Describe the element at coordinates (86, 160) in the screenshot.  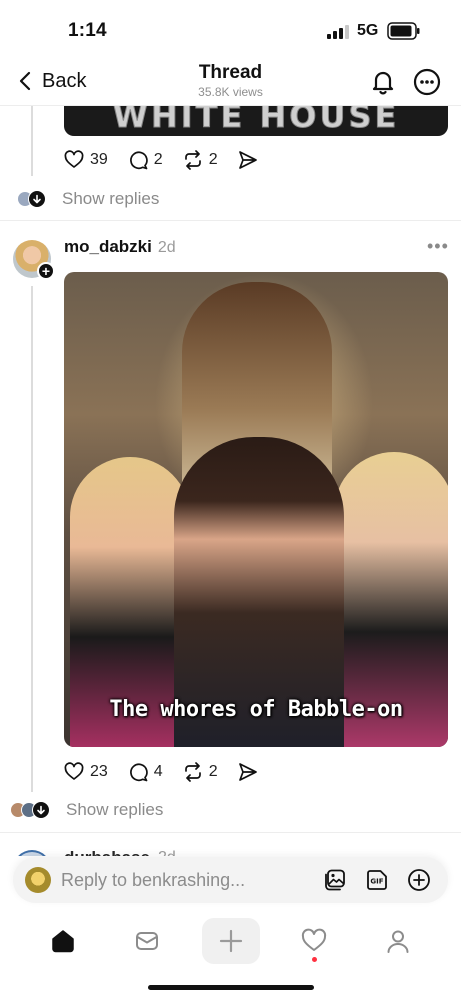
I see `like-button: 39` at that location.